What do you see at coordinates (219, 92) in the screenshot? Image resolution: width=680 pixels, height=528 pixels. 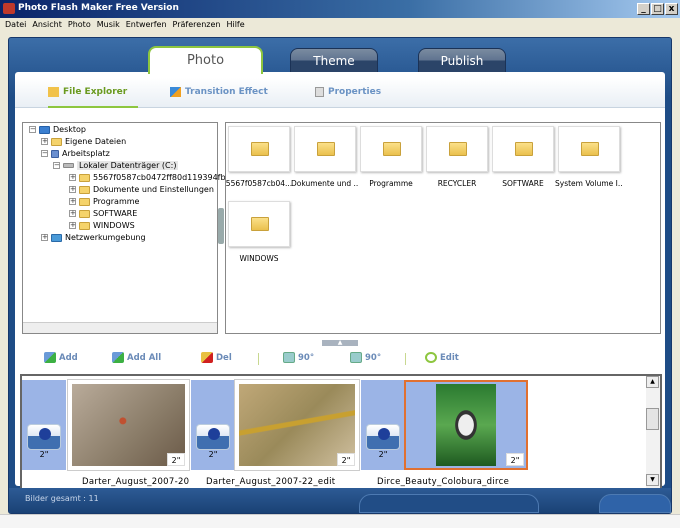 I see `subtab-transition-effect: Transition Effect` at bounding box center [219, 92].